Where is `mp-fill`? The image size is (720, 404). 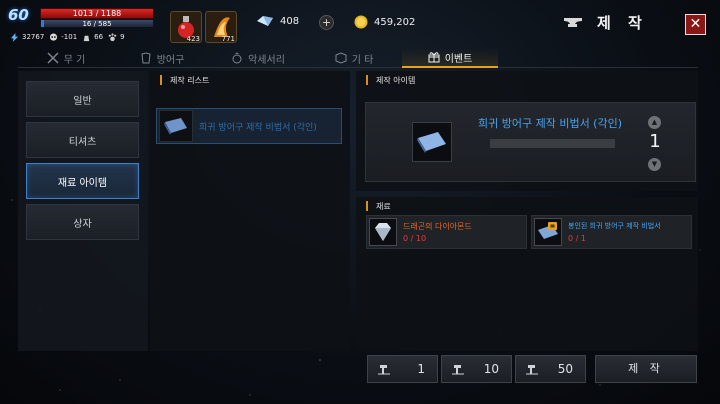
mp-fill is located at coordinates (43, 23).